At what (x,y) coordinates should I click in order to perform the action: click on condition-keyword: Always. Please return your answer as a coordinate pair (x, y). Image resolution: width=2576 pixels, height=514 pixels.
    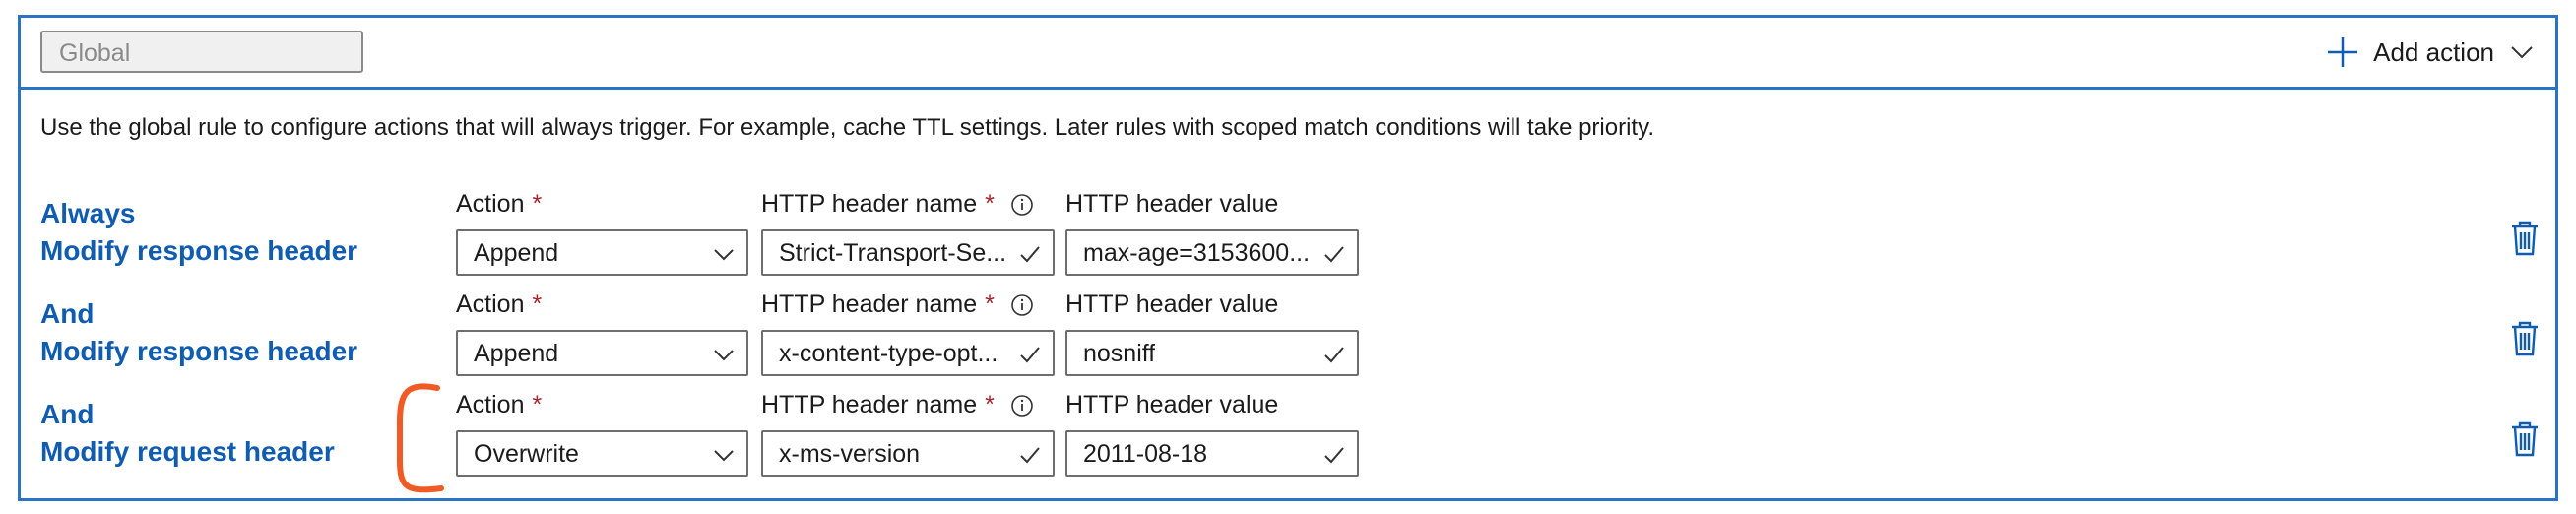
    Looking at the image, I should click on (88, 213).